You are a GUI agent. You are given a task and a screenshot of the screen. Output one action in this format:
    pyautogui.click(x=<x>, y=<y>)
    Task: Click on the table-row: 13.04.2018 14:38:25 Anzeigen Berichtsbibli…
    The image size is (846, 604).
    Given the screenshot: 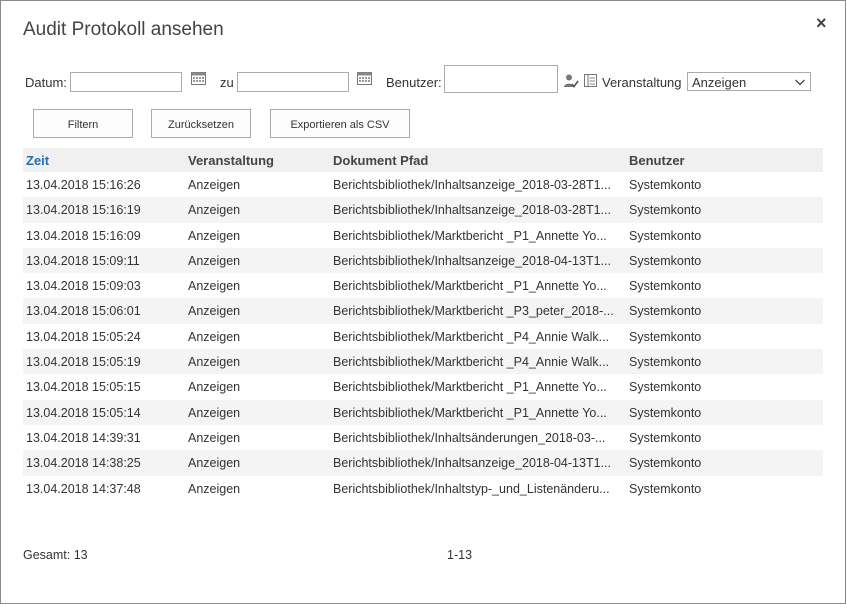 What is the action you would take?
    pyautogui.click(x=423, y=463)
    